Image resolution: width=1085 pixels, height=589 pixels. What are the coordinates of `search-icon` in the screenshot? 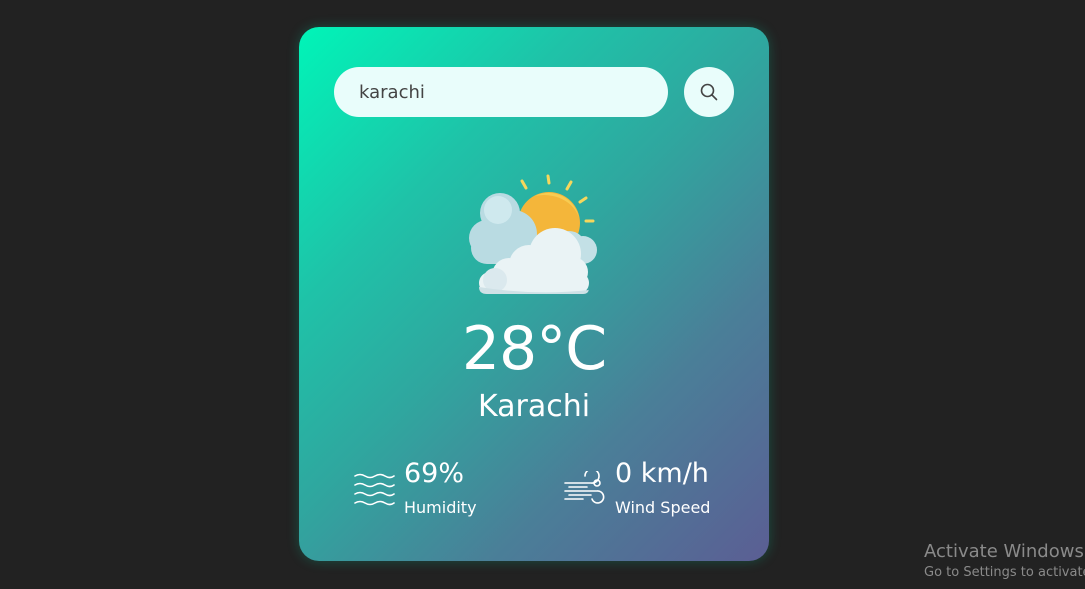 It's located at (709, 92).